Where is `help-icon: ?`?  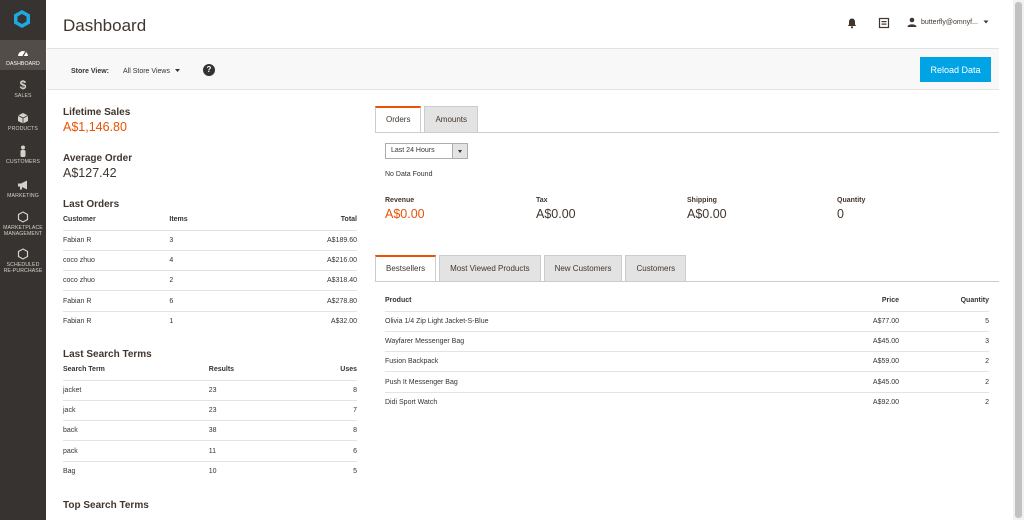
help-icon: ? is located at coordinates (209, 70).